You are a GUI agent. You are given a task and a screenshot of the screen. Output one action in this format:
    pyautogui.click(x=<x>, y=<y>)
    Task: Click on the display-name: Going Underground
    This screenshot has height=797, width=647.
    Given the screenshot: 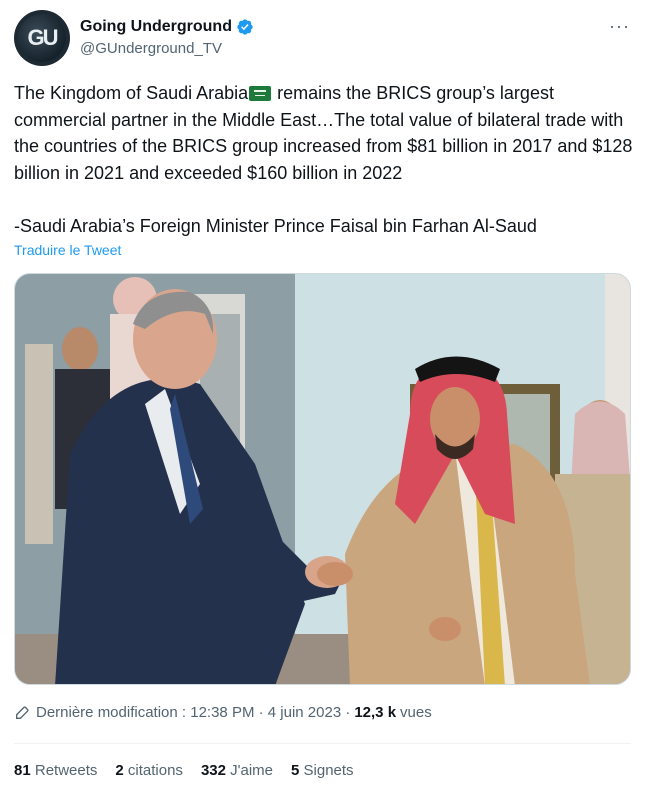 What is the action you would take?
    pyautogui.click(x=156, y=27)
    